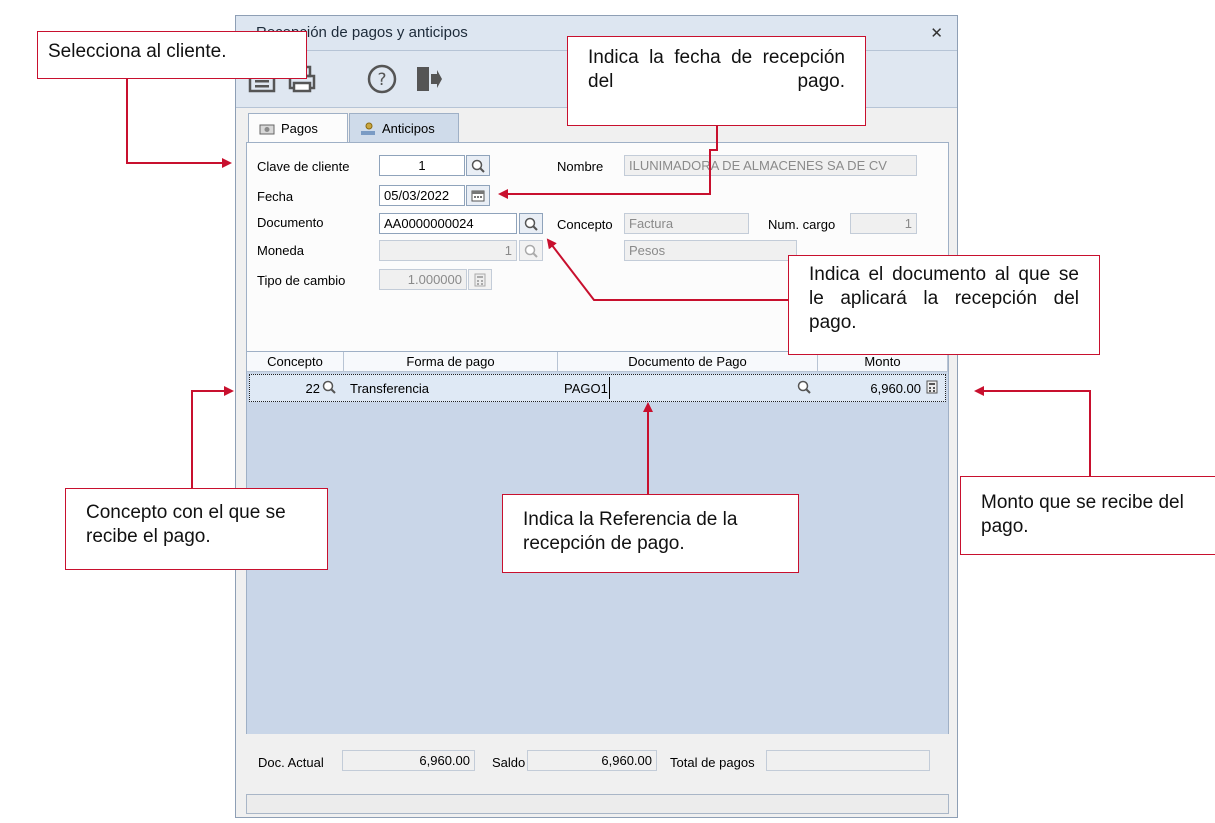 The image size is (1215, 823). Describe the element at coordinates (368, 128) in the screenshot. I see `anticipos-icon` at that location.